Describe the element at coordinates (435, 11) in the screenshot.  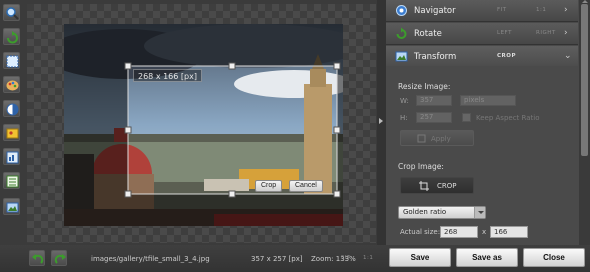
I see `navigator-title: Navigator` at that location.